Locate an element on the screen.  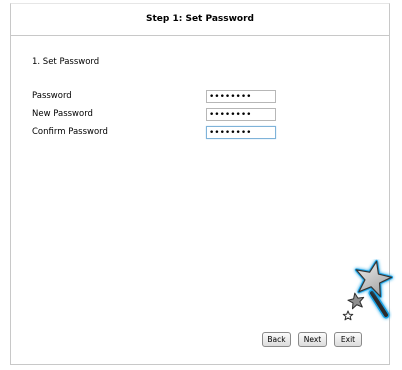
page-title: Step 1: Set Password is located at coordinates (200, 19).